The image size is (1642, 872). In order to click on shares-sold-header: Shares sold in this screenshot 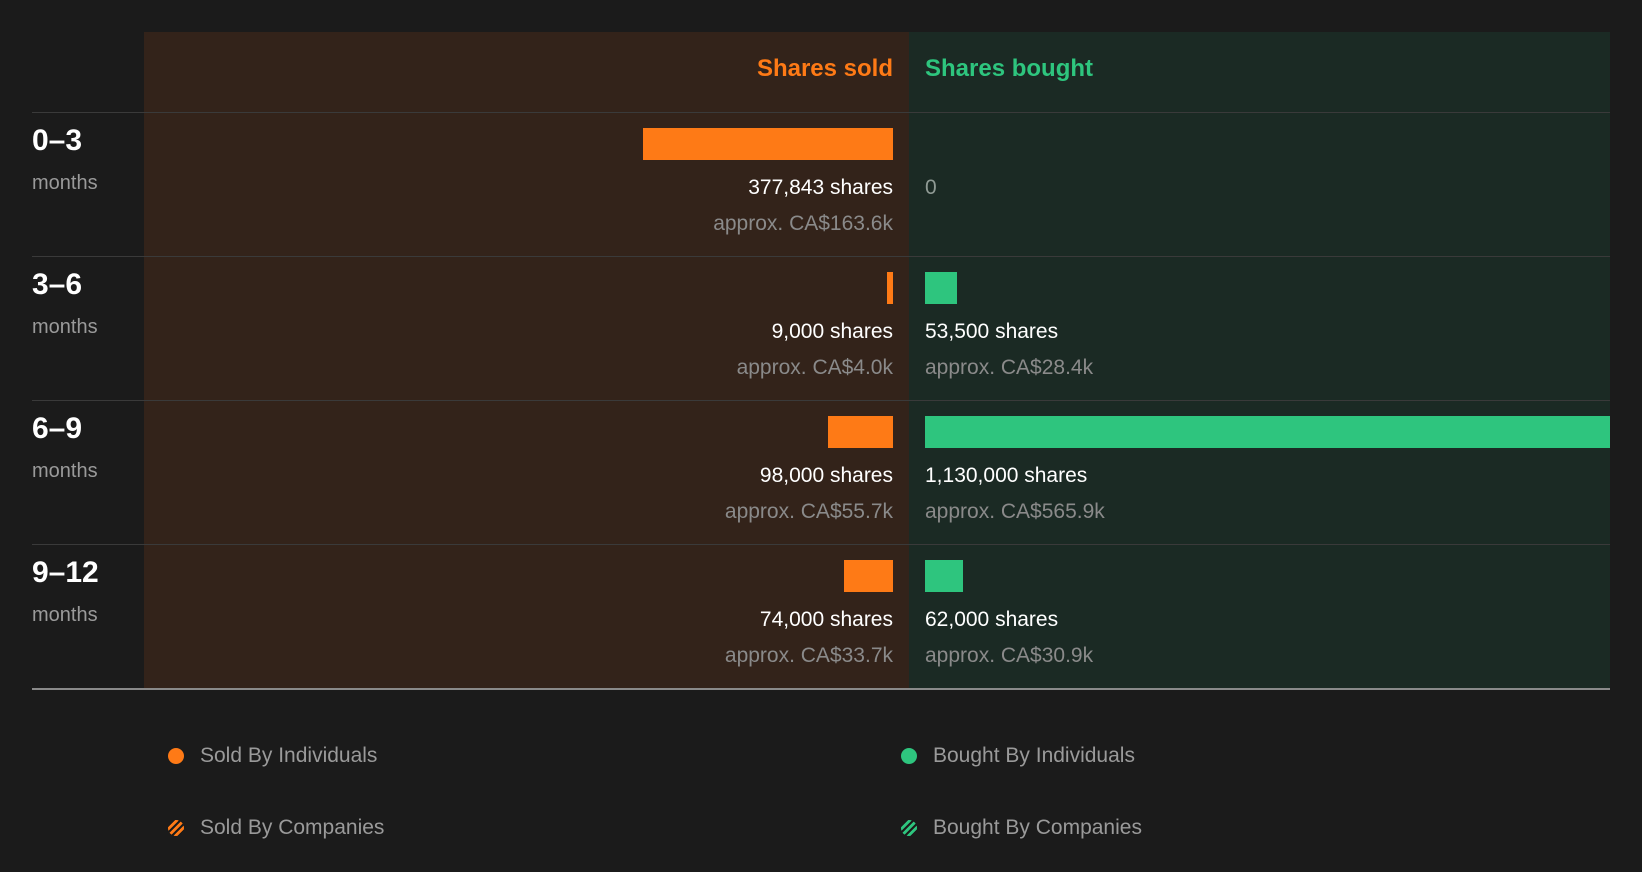, I will do `click(824, 68)`.